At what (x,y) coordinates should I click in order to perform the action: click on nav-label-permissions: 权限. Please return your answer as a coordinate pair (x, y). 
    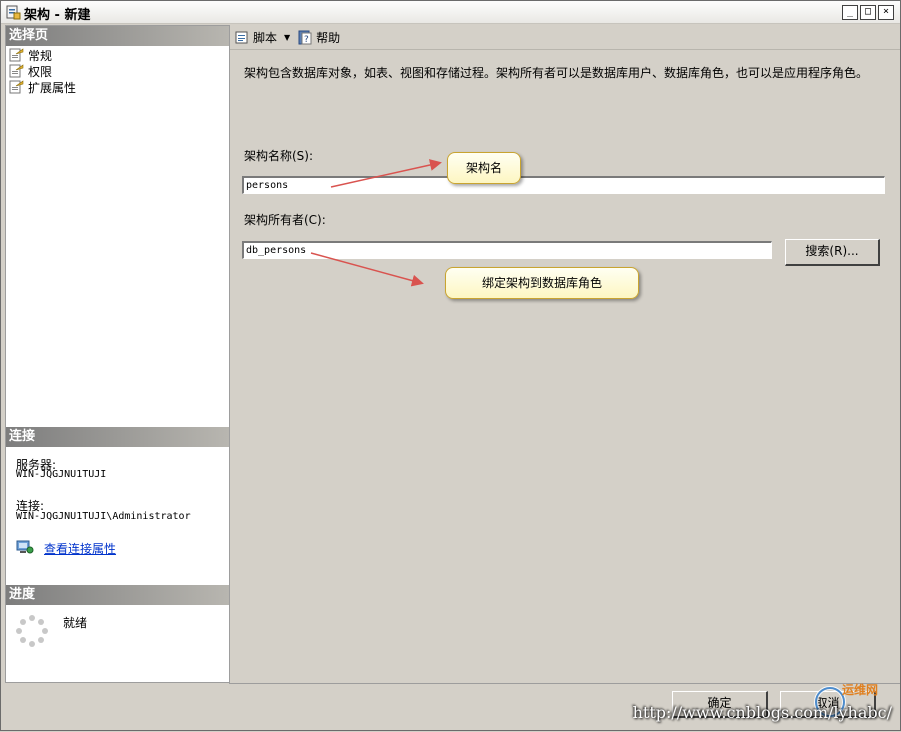
    Looking at the image, I should click on (40, 71).